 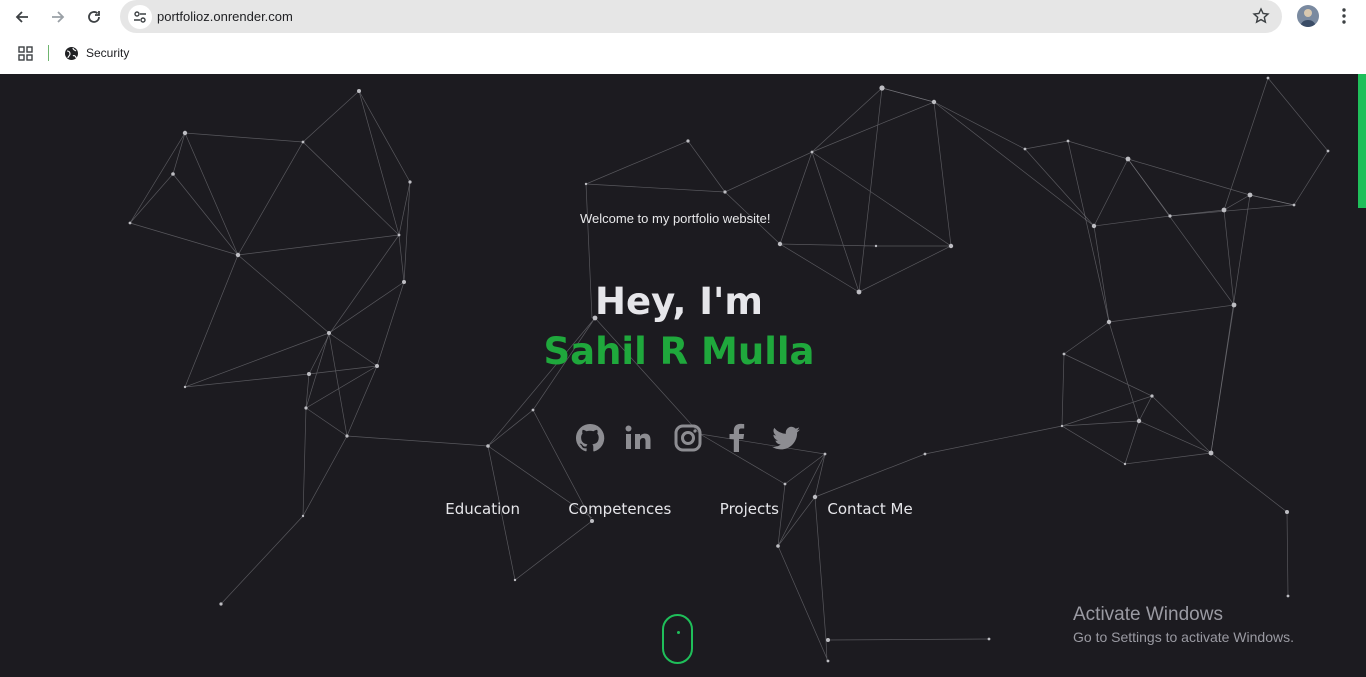 What do you see at coordinates (679, 351) in the screenshot?
I see `owner-name: Sahil R Mulla` at bounding box center [679, 351].